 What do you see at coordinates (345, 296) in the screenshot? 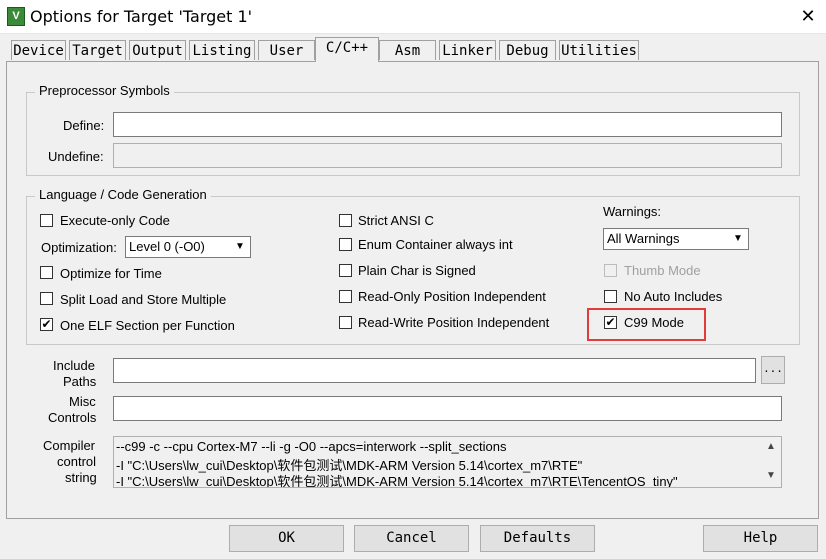
I see `ro-pi-checkbox` at bounding box center [345, 296].